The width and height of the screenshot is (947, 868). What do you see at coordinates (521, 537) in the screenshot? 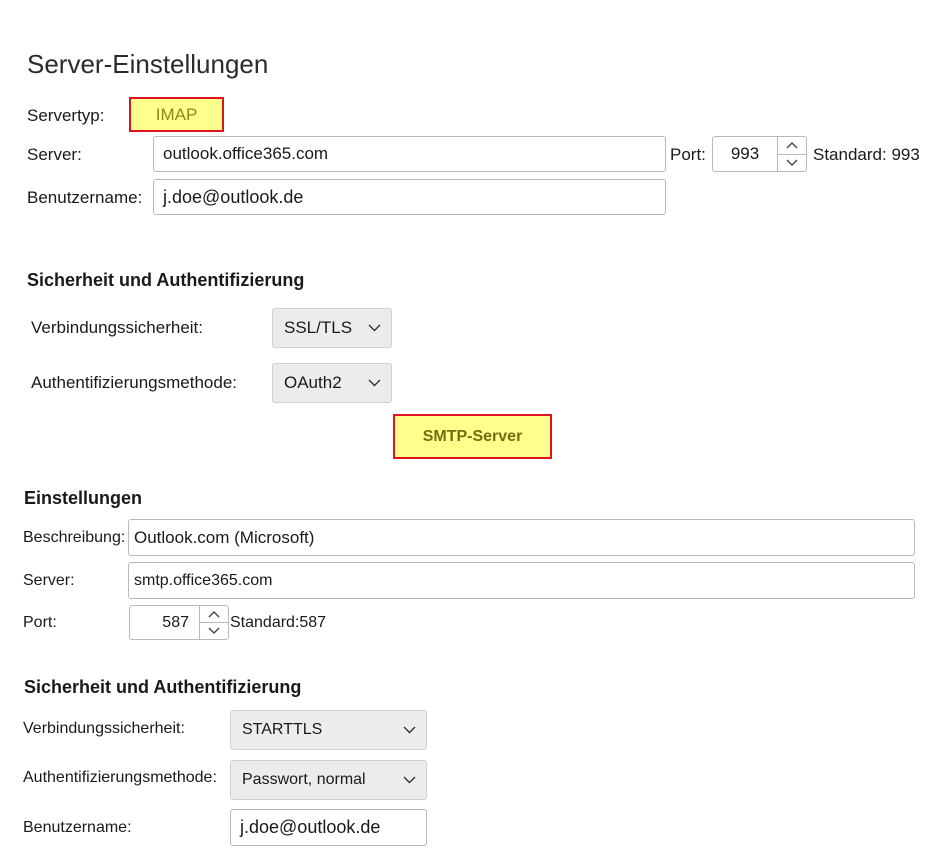
I see `smtp-description-input: Outlook.com (Microsoft)` at bounding box center [521, 537].